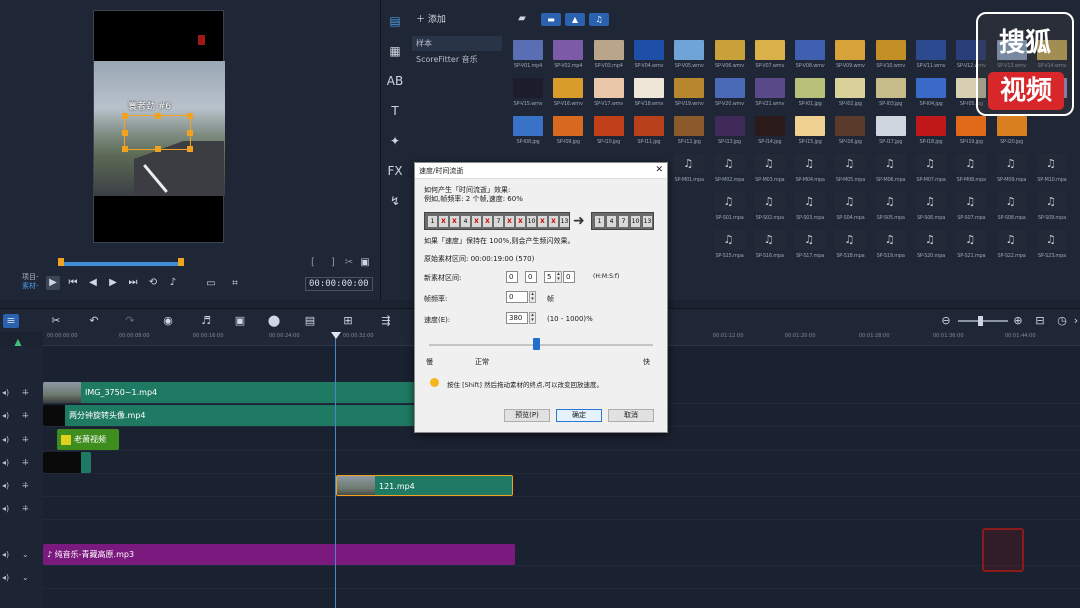  Describe the element at coordinates (891, 58) in the screenshot. I see `library-thumbnail: SP-V10.wmv` at that location.